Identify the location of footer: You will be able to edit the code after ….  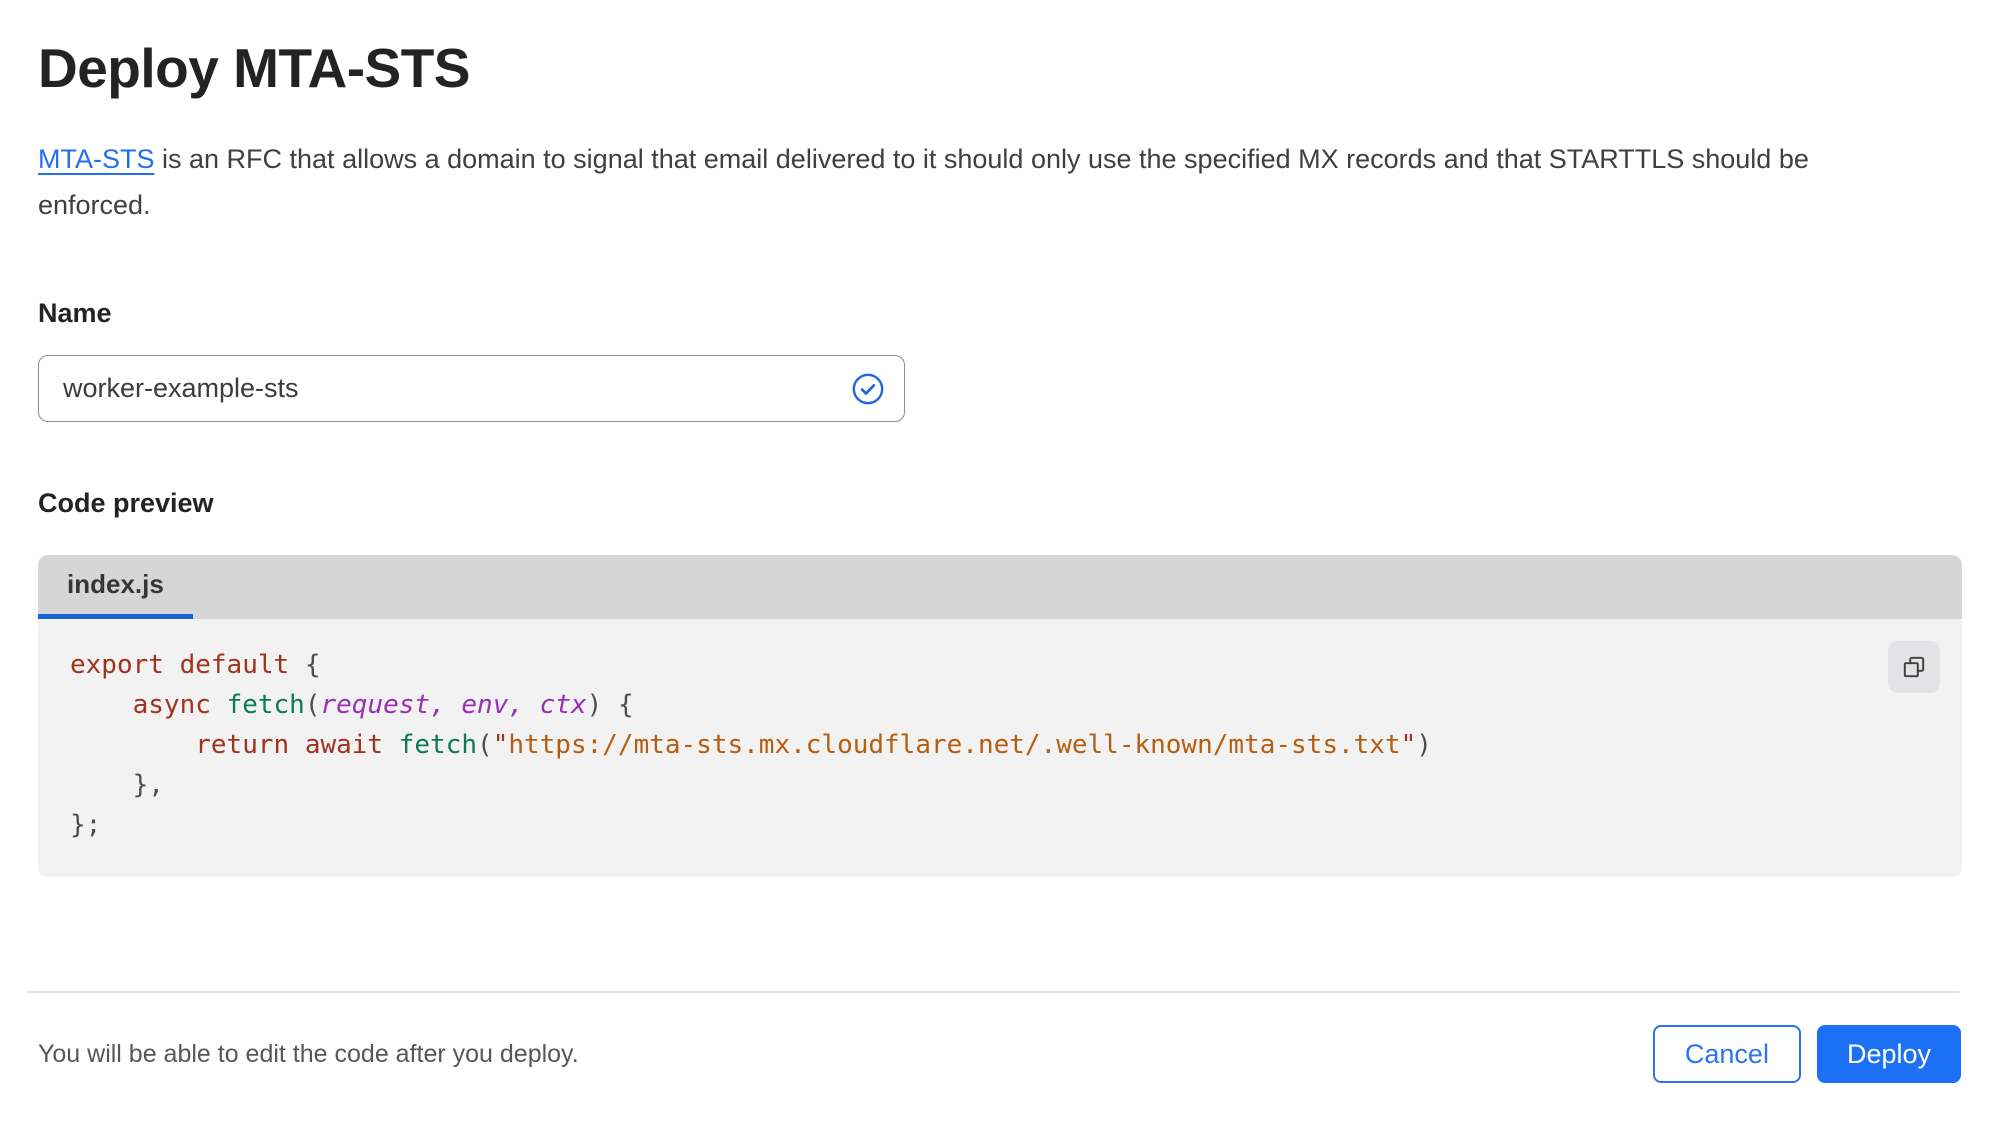
(999, 1054).